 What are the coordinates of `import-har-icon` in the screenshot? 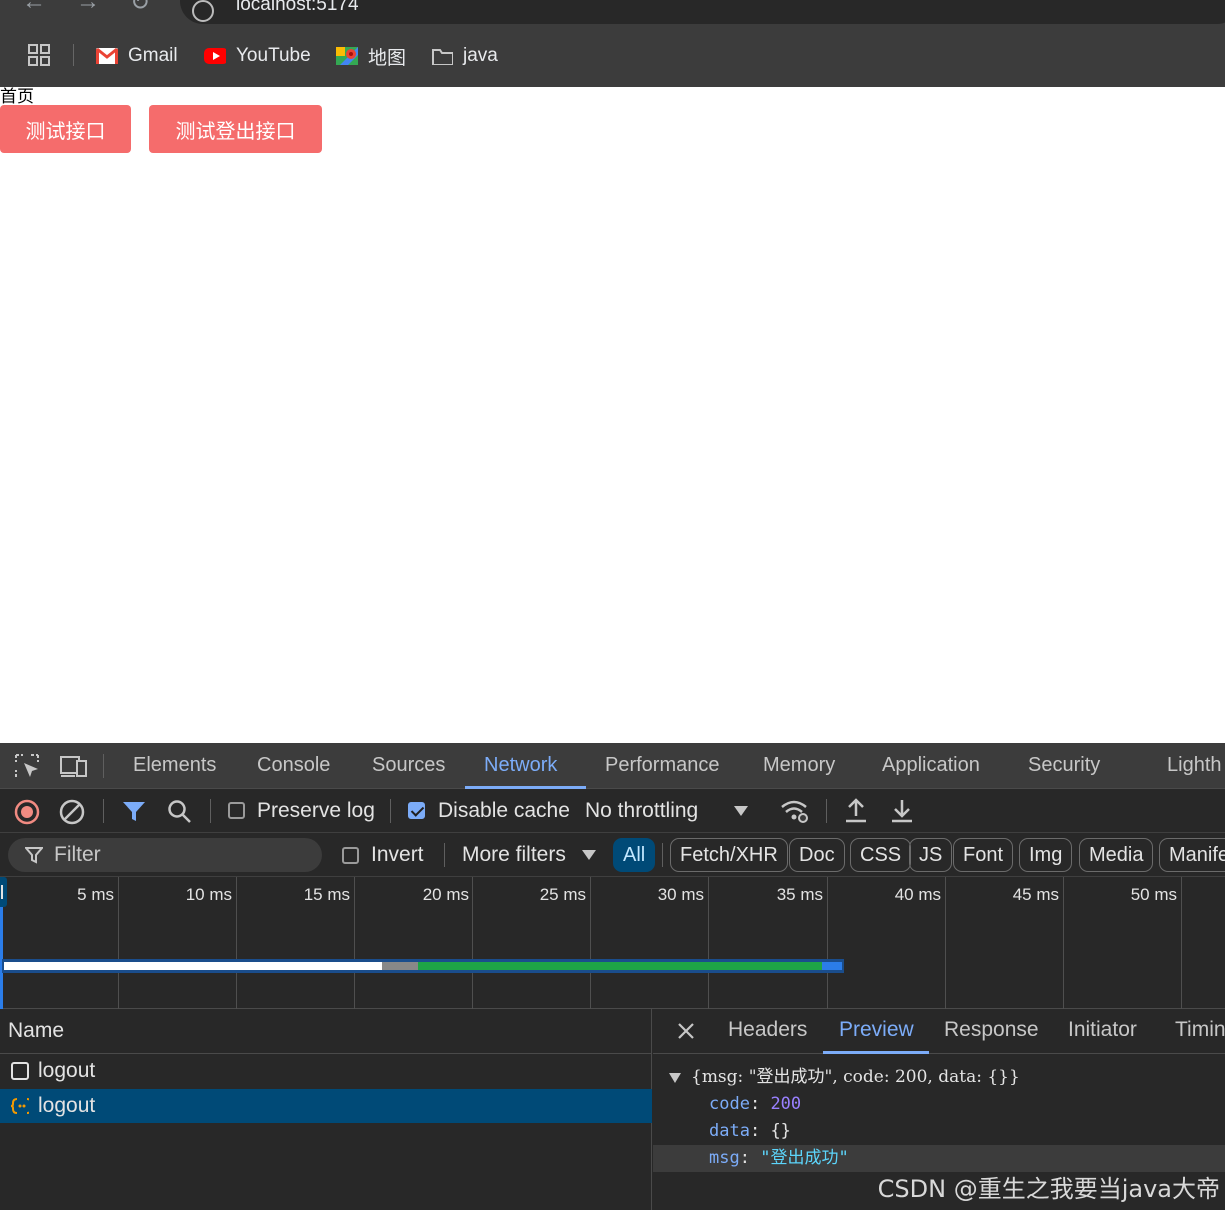 It's located at (856, 811).